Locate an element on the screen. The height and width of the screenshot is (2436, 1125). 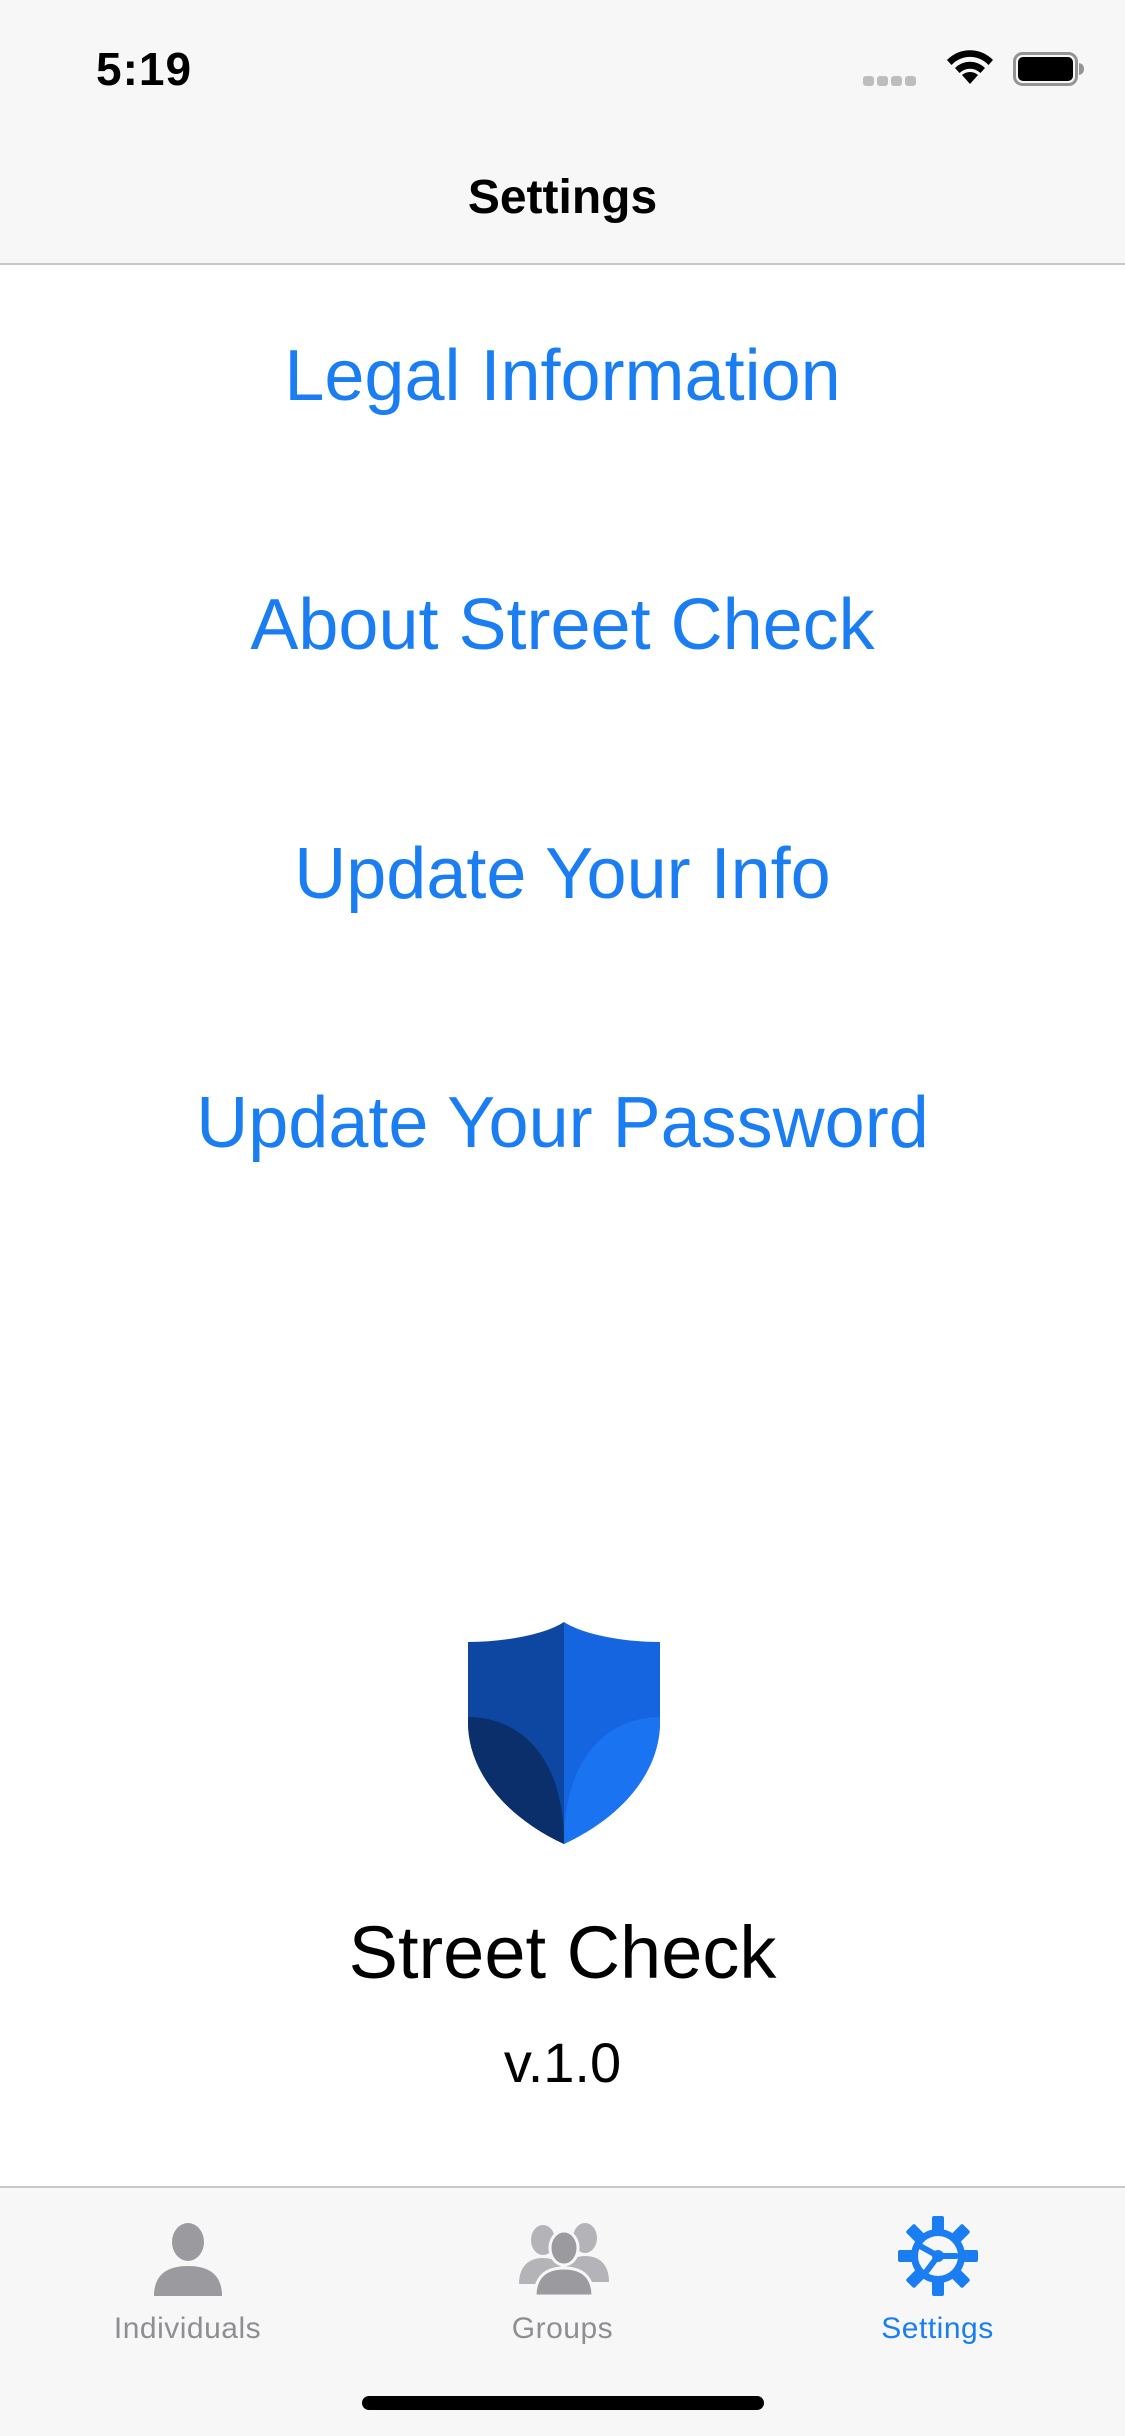
tab-label: Groups is located at coordinates (562, 2328).